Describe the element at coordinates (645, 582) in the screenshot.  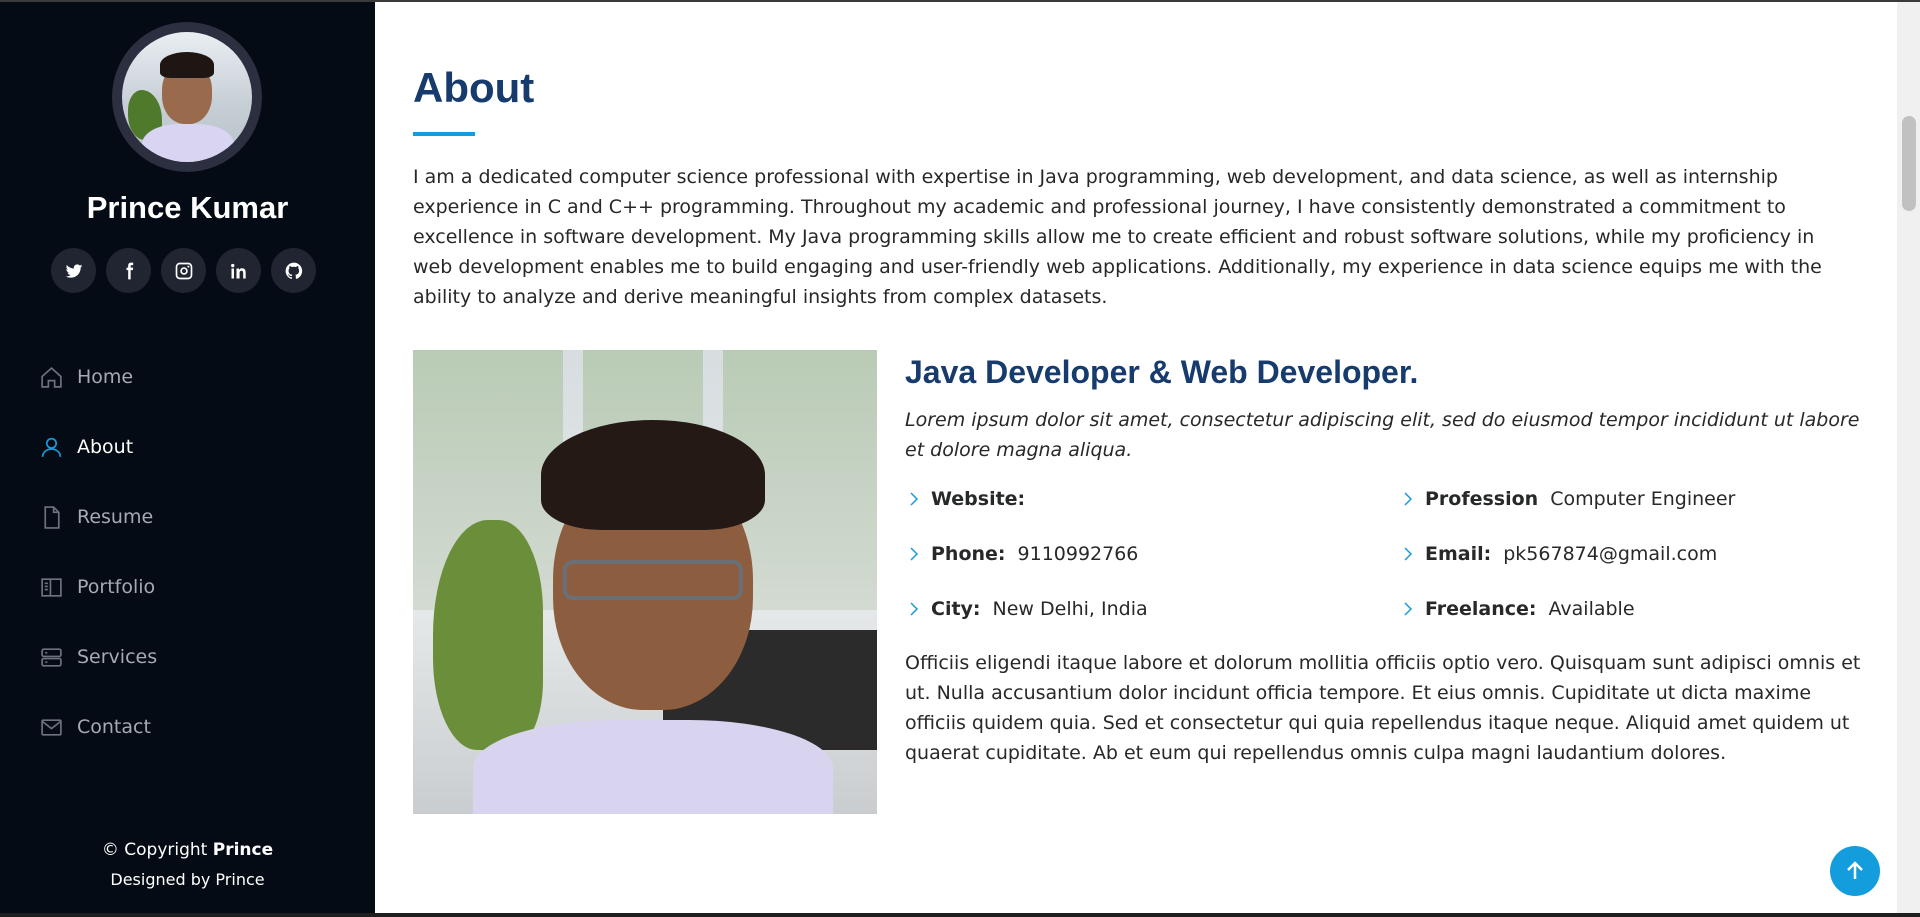
I see `profile-photo` at that location.